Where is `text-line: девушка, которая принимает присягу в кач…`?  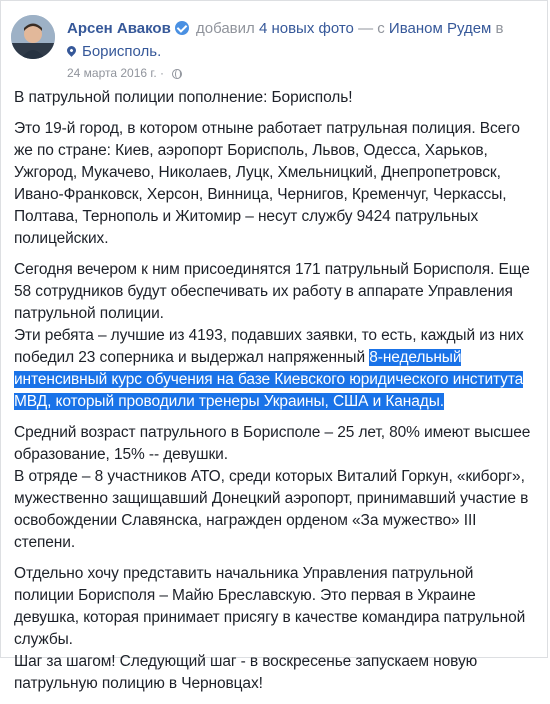
text-line: девушка, которая принимает присягу в кач… is located at coordinates (270, 617).